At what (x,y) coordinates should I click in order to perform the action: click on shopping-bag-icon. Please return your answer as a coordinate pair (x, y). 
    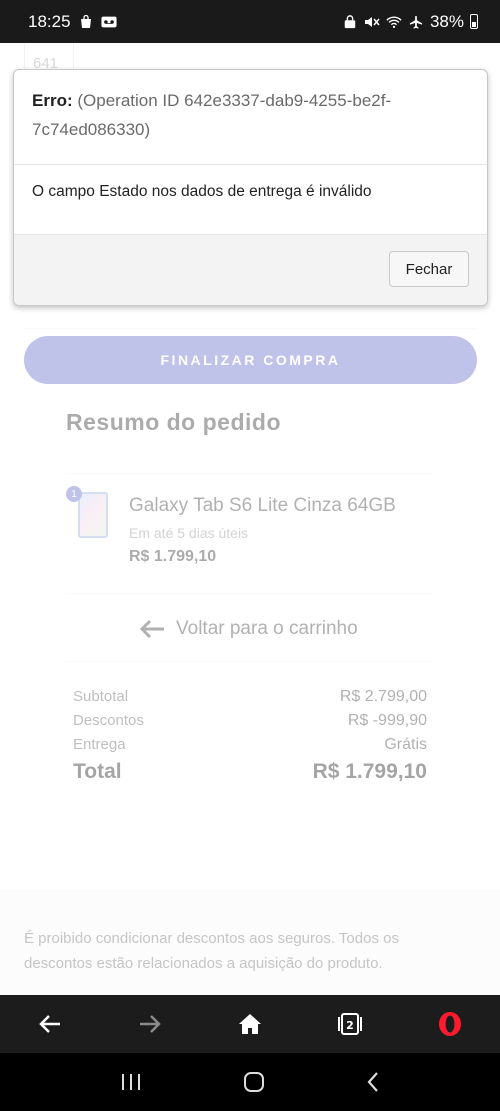
    Looking at the image, I should click on (85, 21).